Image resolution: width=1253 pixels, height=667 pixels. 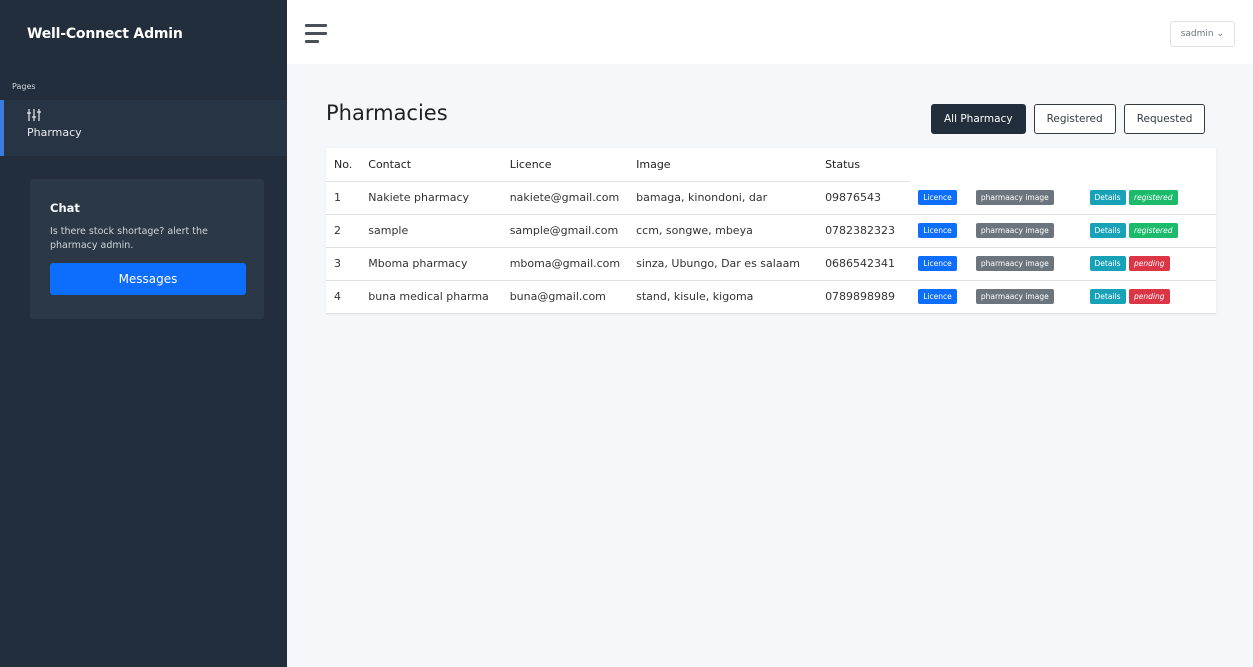 What do you see at coordinates (864, 231) in the screenshot?
I see `pharmacy-phone: 0782382323` at bounding box center [864, 231].